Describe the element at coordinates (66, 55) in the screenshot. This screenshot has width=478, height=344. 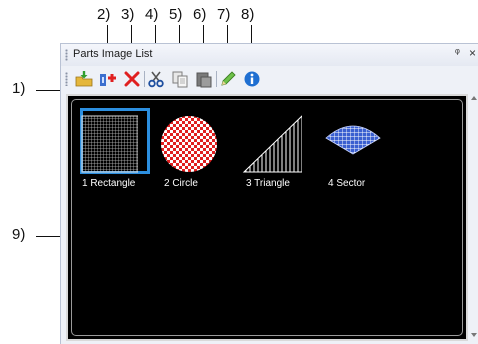
I see `titlebar-grip` at that location.